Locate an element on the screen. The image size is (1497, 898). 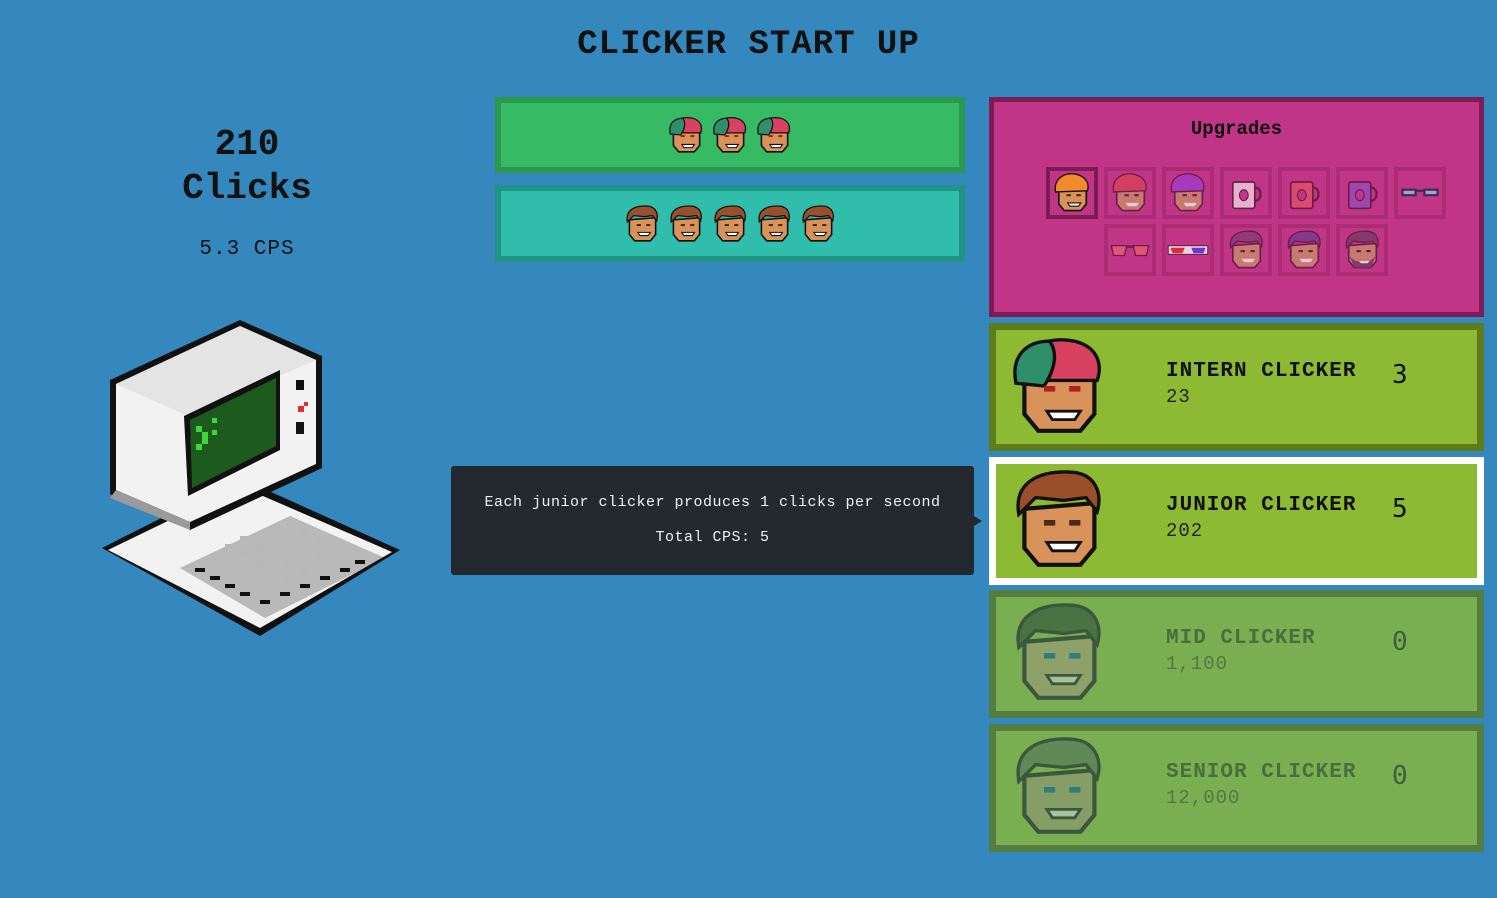
upgrade-red-beanie is located at coordinates (1130, 193).